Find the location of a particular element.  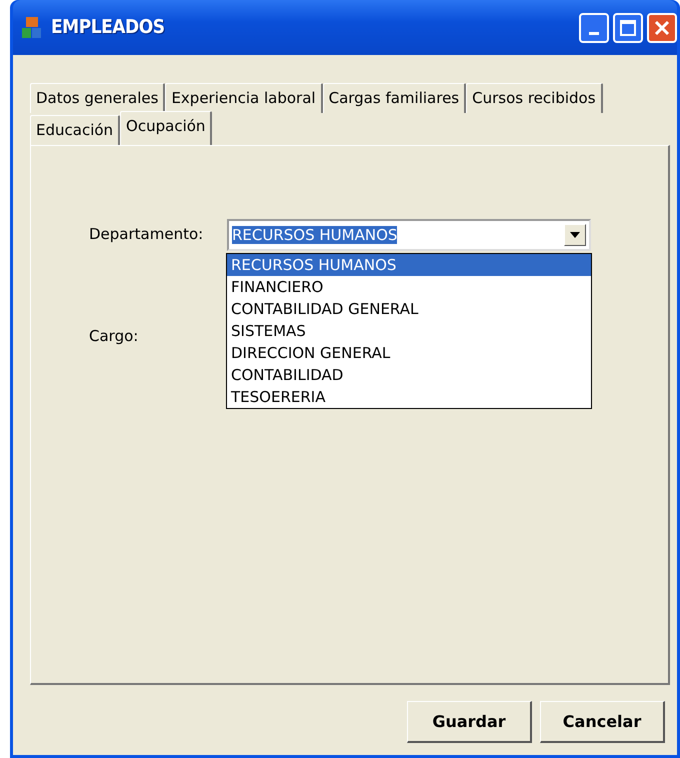

close-button is located at coordinates (662, 27).